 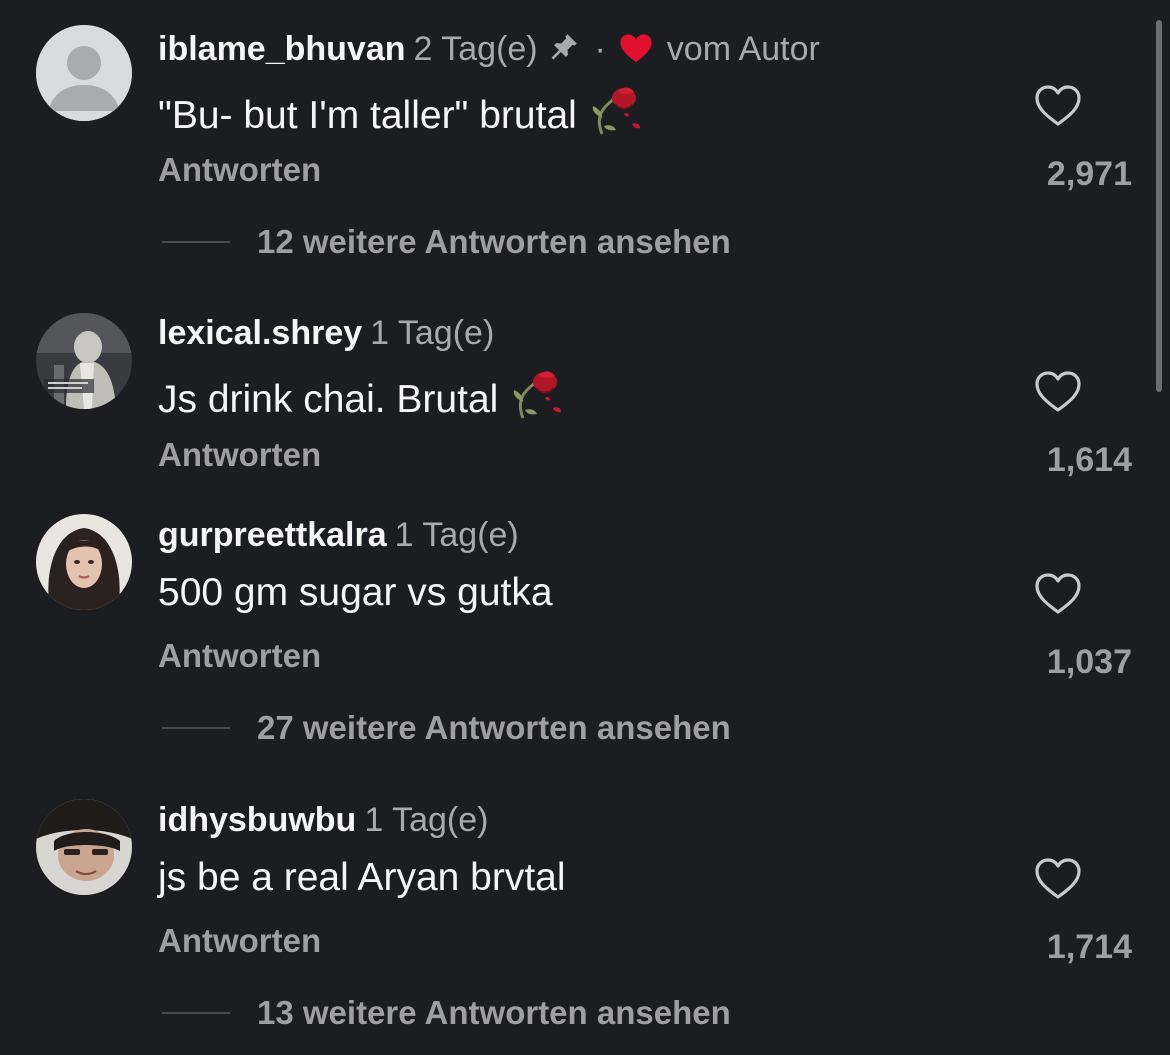 I want to click on comment-text-content: "Bu- but I'm taller" brutal, so click(x=367, y=115).